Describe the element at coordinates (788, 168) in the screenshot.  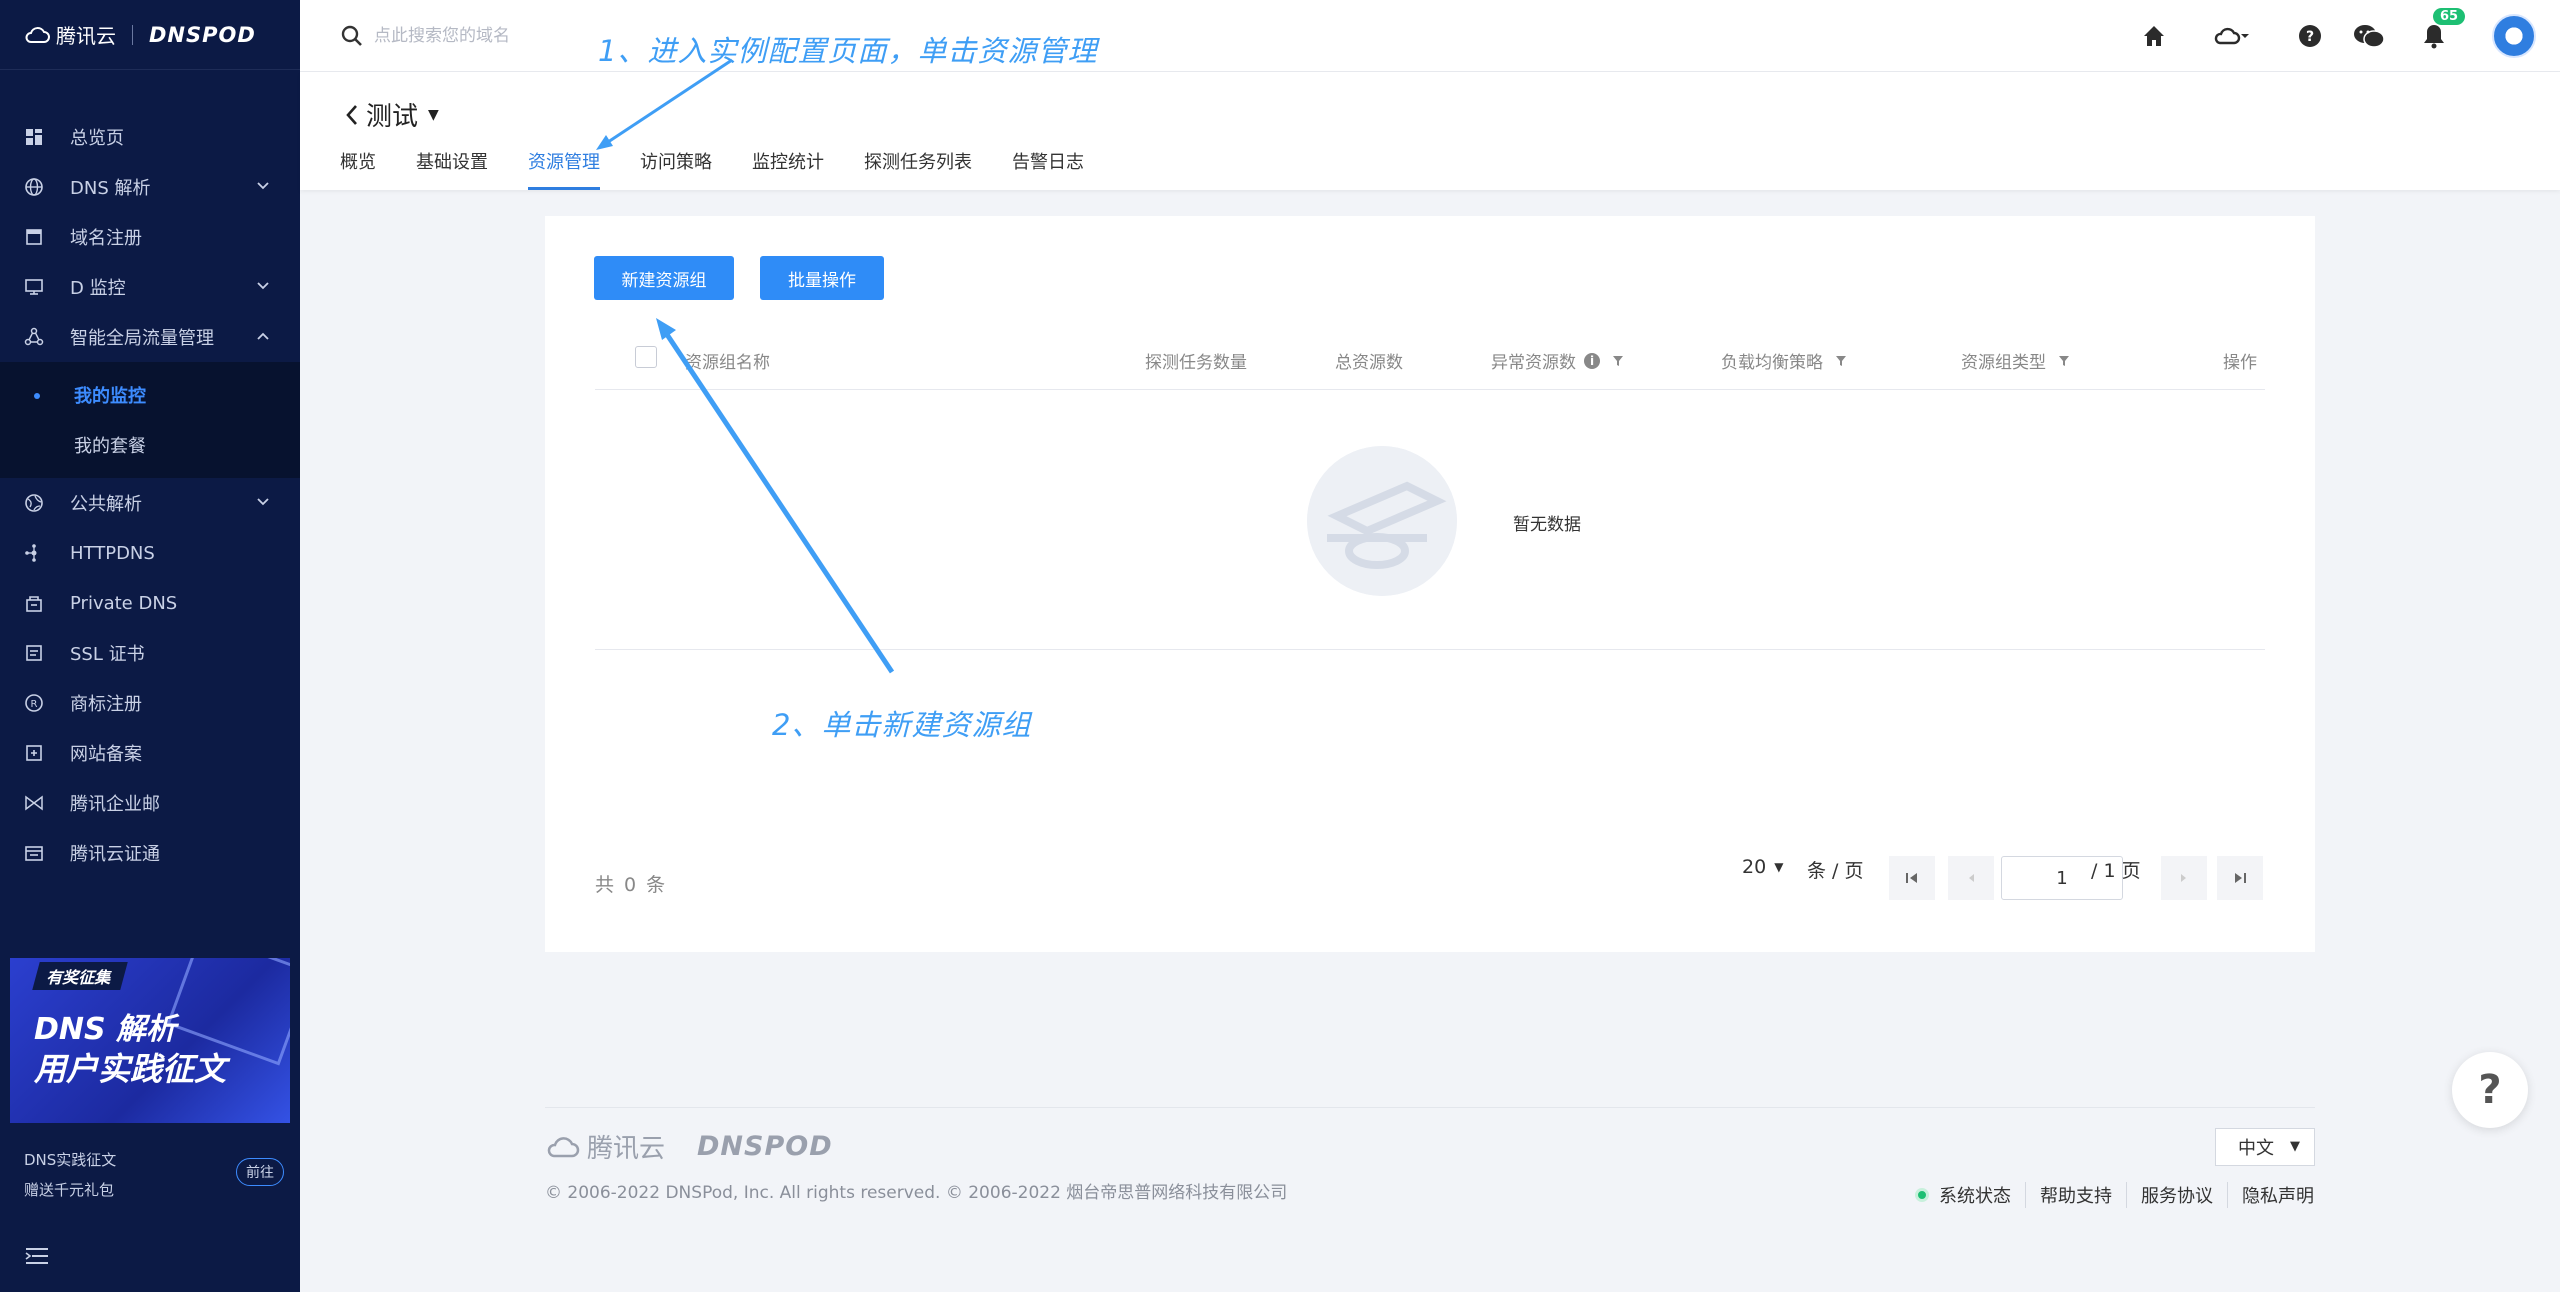
I see `tab-monitor-stats: 监控统计` at that location.